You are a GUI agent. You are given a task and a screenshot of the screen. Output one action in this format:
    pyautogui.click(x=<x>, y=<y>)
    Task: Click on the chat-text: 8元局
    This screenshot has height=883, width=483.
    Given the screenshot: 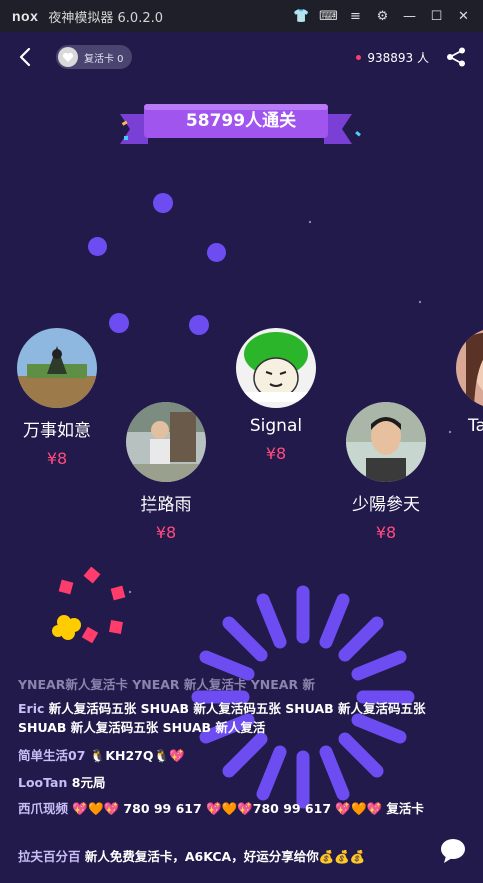 What is the action you would take?
    pyautogui.click(x=88, y=782)
    